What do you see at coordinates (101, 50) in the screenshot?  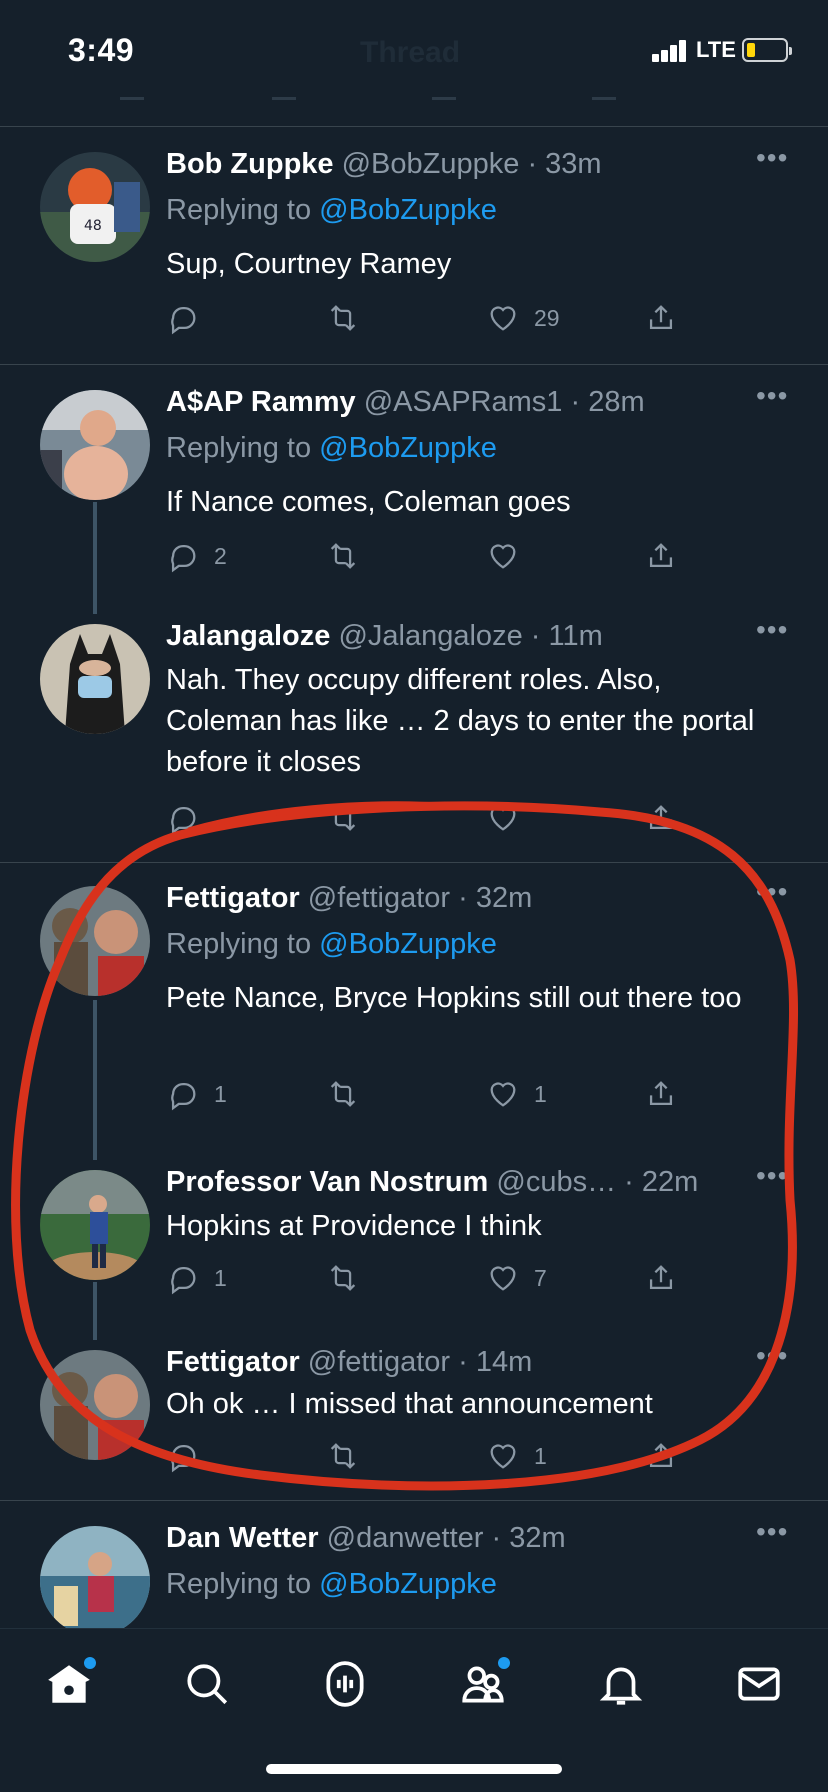 I see `status-time: 3:49` at bounding box center [101, 50].